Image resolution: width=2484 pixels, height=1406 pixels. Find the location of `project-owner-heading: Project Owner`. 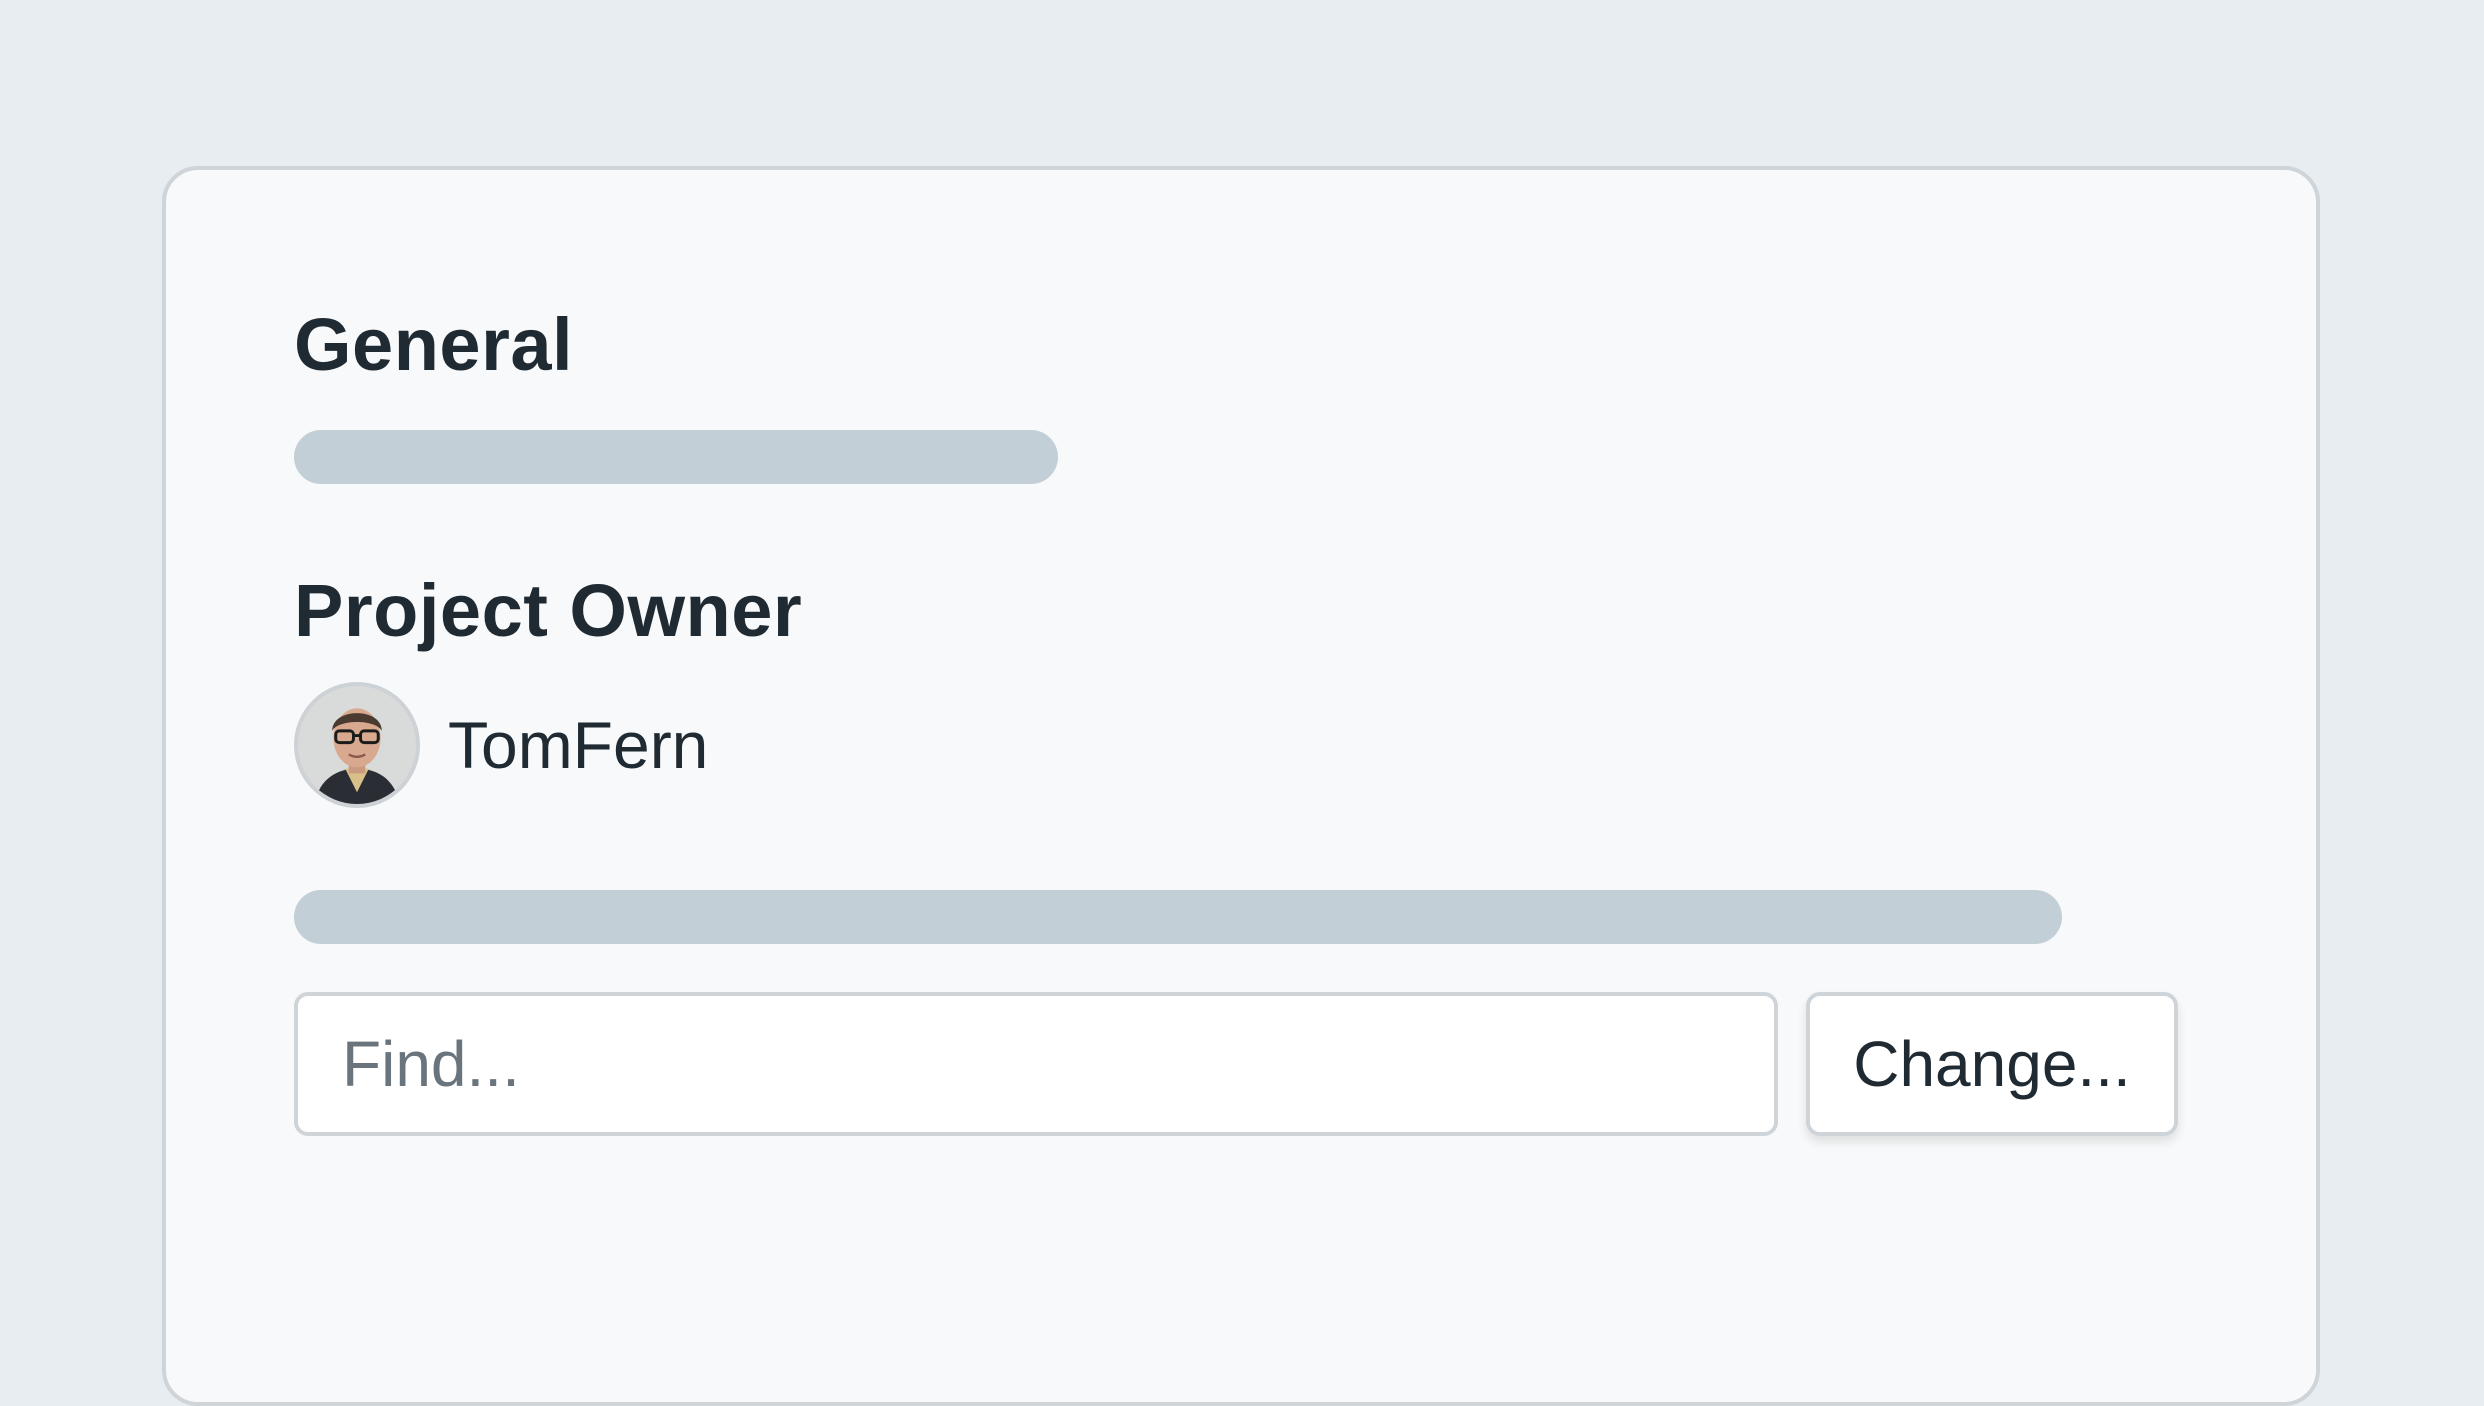

project-owner-heading: Project Owner is located at coordinates (548, 610).